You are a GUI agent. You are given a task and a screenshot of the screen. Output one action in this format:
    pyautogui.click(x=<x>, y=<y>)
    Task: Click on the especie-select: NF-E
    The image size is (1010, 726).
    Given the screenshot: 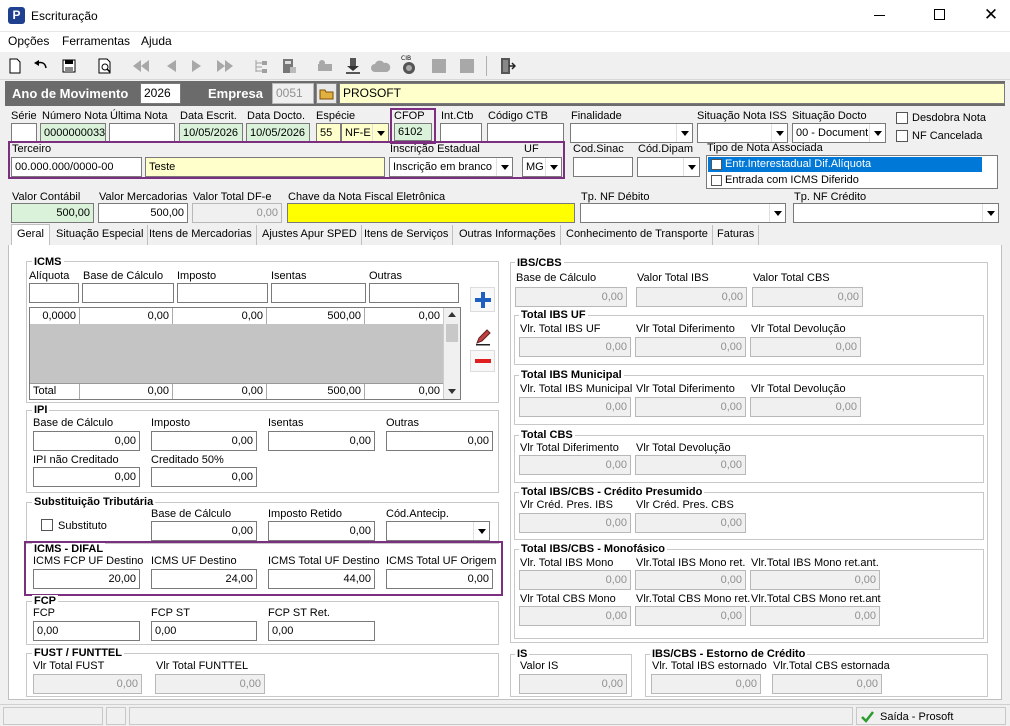 What is the action you would take?
    pyautogui.click(x=365, y=133)
    